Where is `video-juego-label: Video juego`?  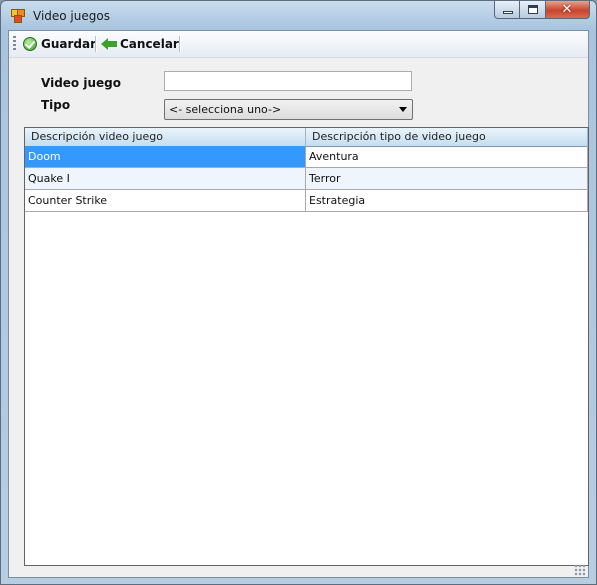
video-juego-label: Video juego is located at coordinates (81, 83).